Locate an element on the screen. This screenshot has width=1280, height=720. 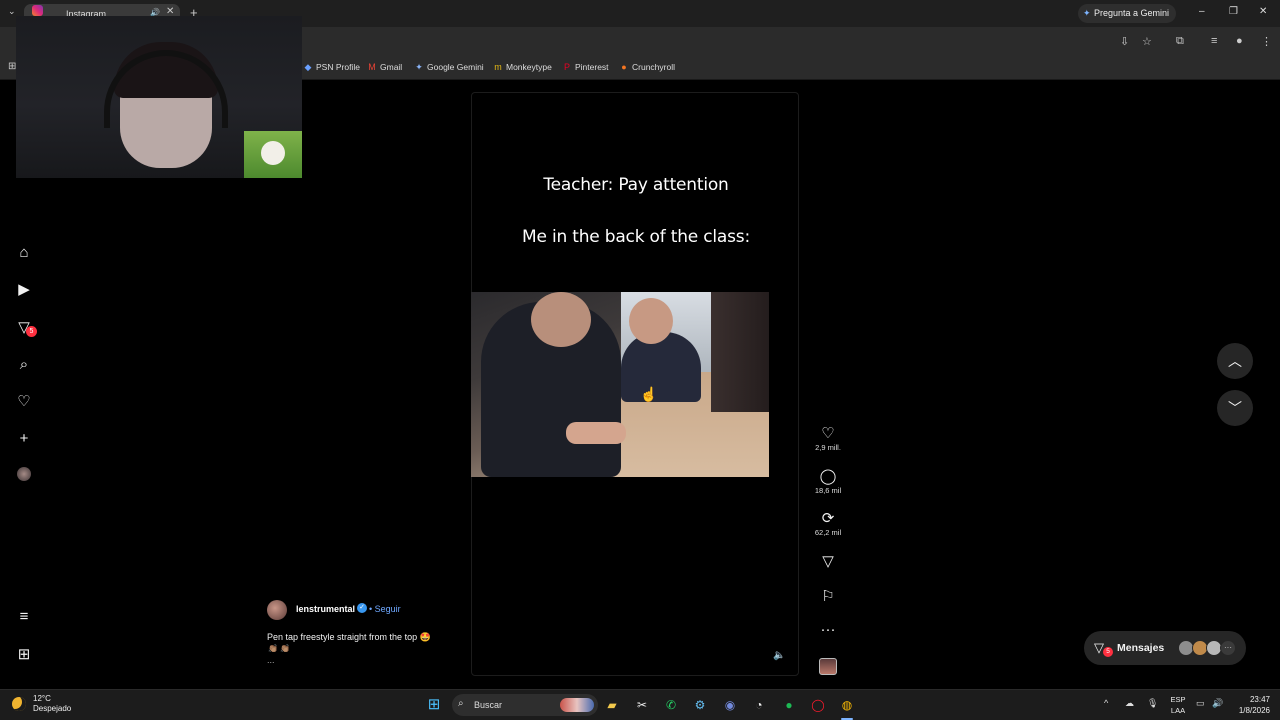
restore-icon: ❐ is located at coordinates (1233, 11).